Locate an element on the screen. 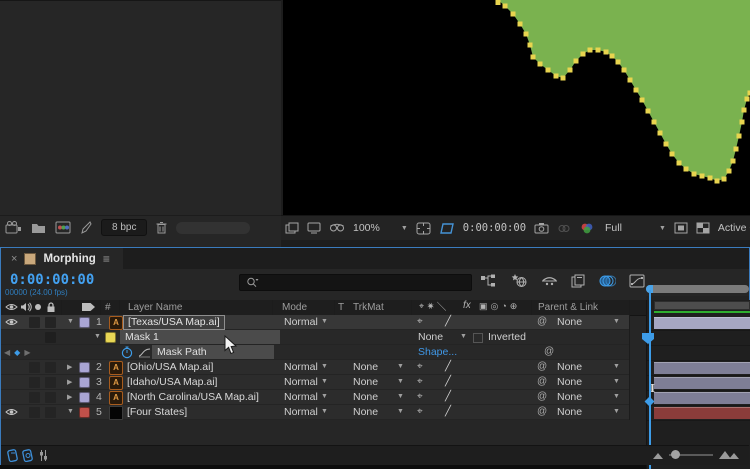 This screenshot has width=750, height=469. draft-3d-icon is located at coordinates (519, 280).